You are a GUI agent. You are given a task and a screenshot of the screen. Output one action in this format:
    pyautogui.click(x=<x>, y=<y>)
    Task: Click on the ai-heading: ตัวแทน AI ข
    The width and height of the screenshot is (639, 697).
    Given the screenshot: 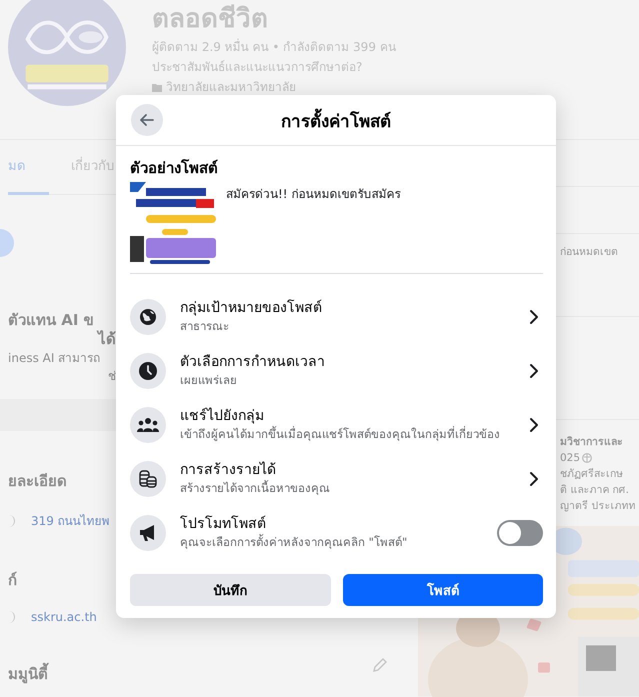 What is the action you would take?
    pyautogui.click(x=51, y=320)
    